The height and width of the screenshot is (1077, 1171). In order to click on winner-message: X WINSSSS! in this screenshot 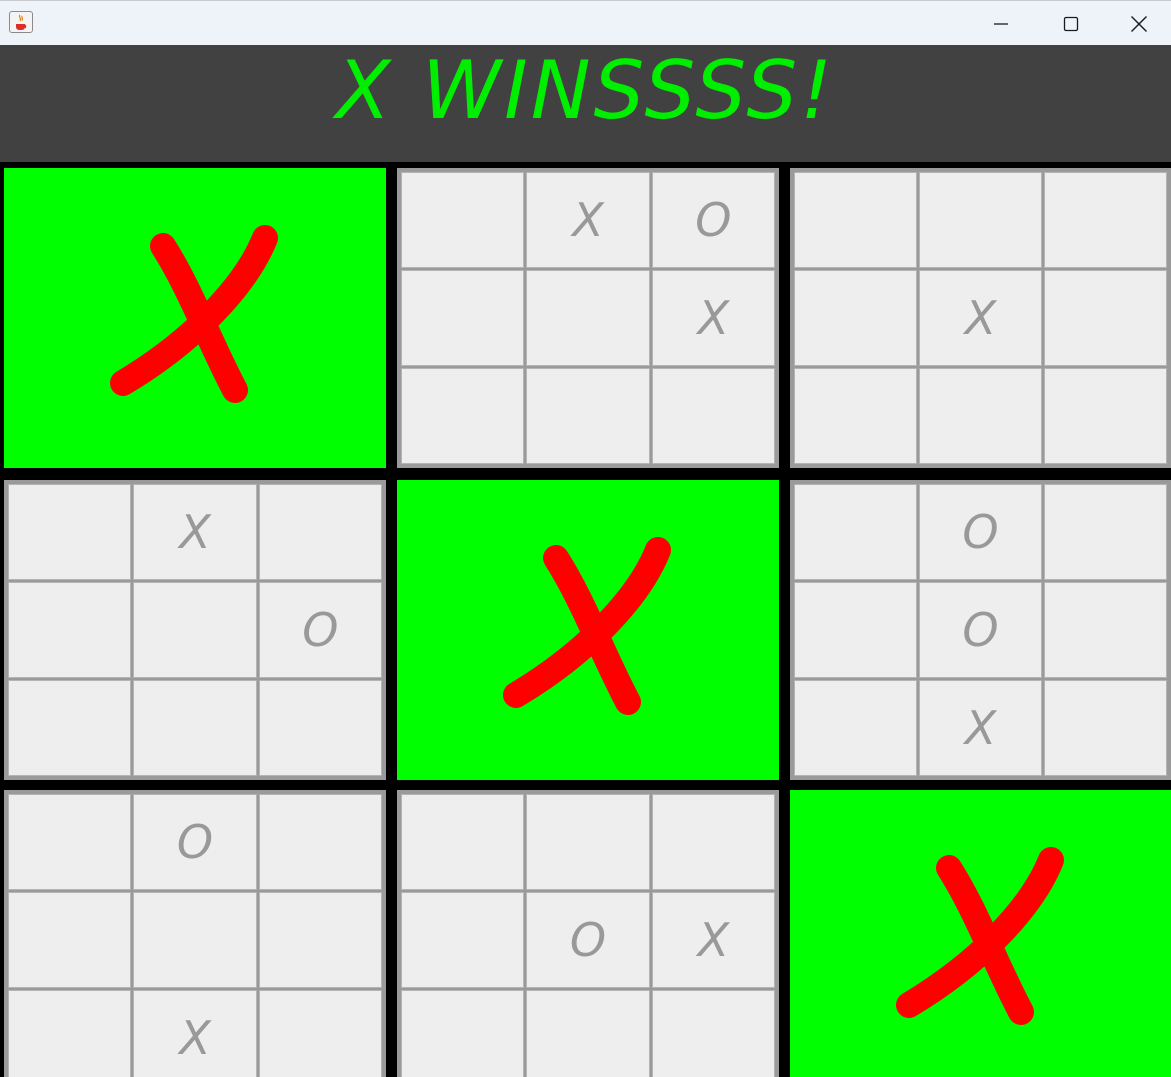, I will do `click(585, 91)`.